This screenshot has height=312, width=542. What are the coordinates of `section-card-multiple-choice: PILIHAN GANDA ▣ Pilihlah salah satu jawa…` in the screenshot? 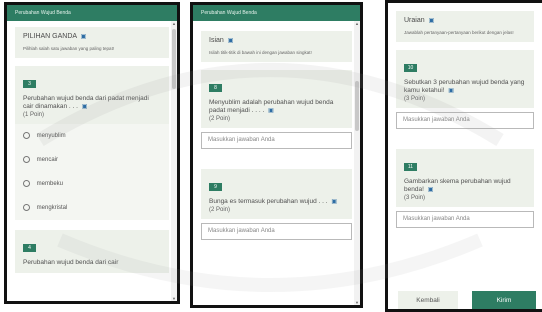 It's located at (92, 42).